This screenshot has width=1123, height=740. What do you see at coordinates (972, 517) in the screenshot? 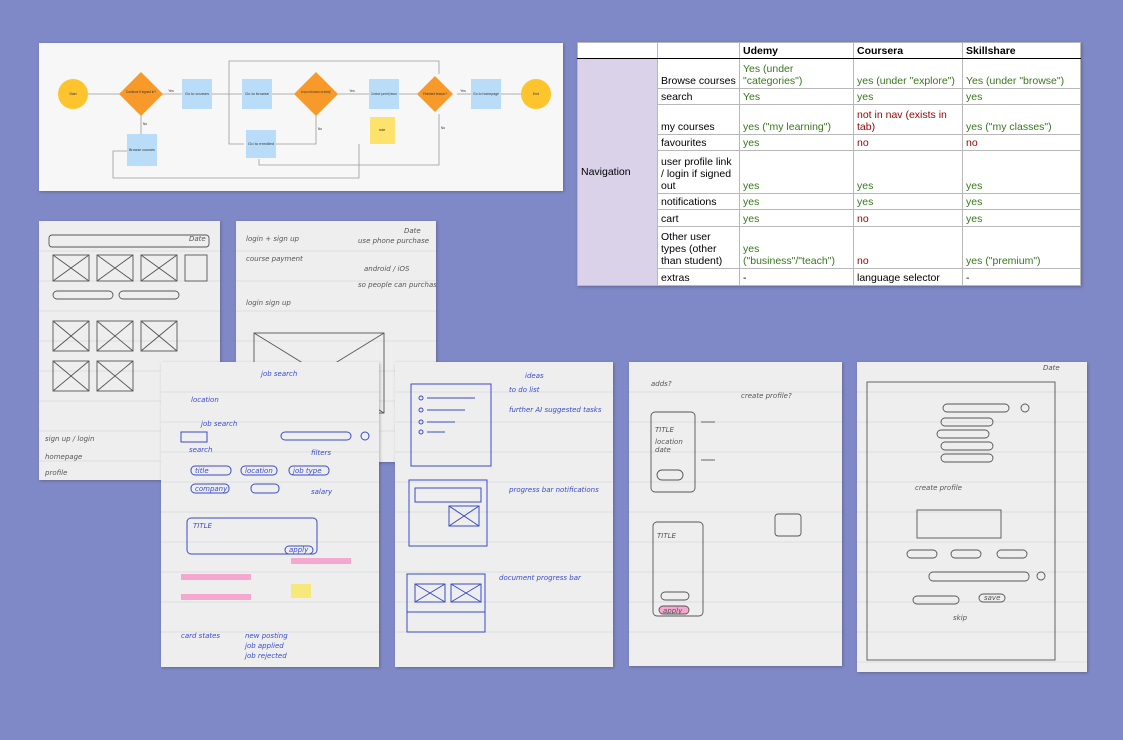
I see `sketch-profile-form: Date create profile save skip` at bounding box center [972, 517].